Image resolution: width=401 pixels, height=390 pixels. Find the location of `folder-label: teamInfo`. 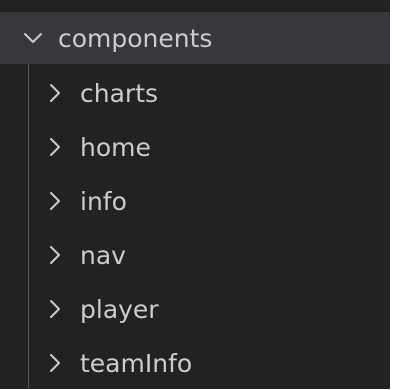

folder-label: teamInfo is located at coordinates (136, 363).